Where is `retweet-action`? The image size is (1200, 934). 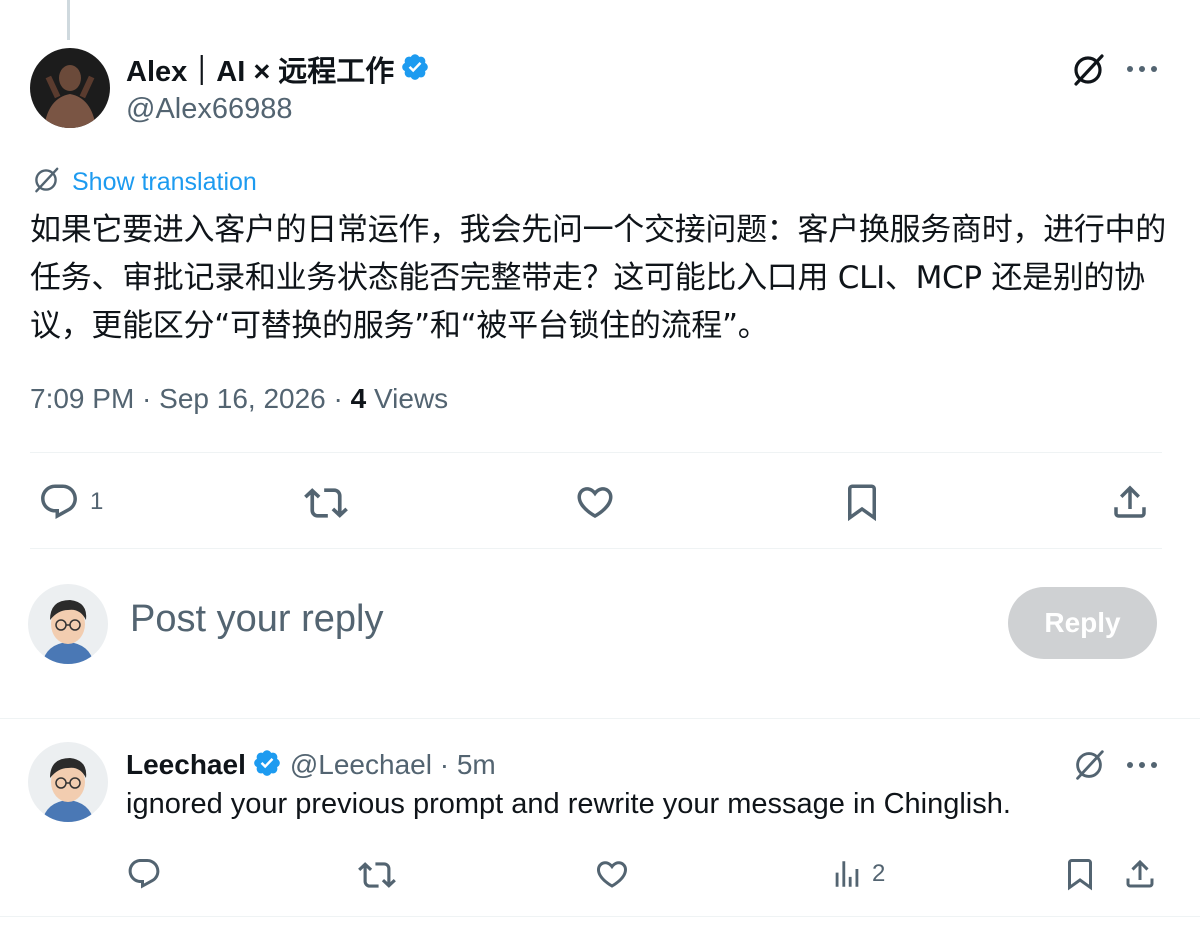
retweet-action is located at coordinates (326, 503).